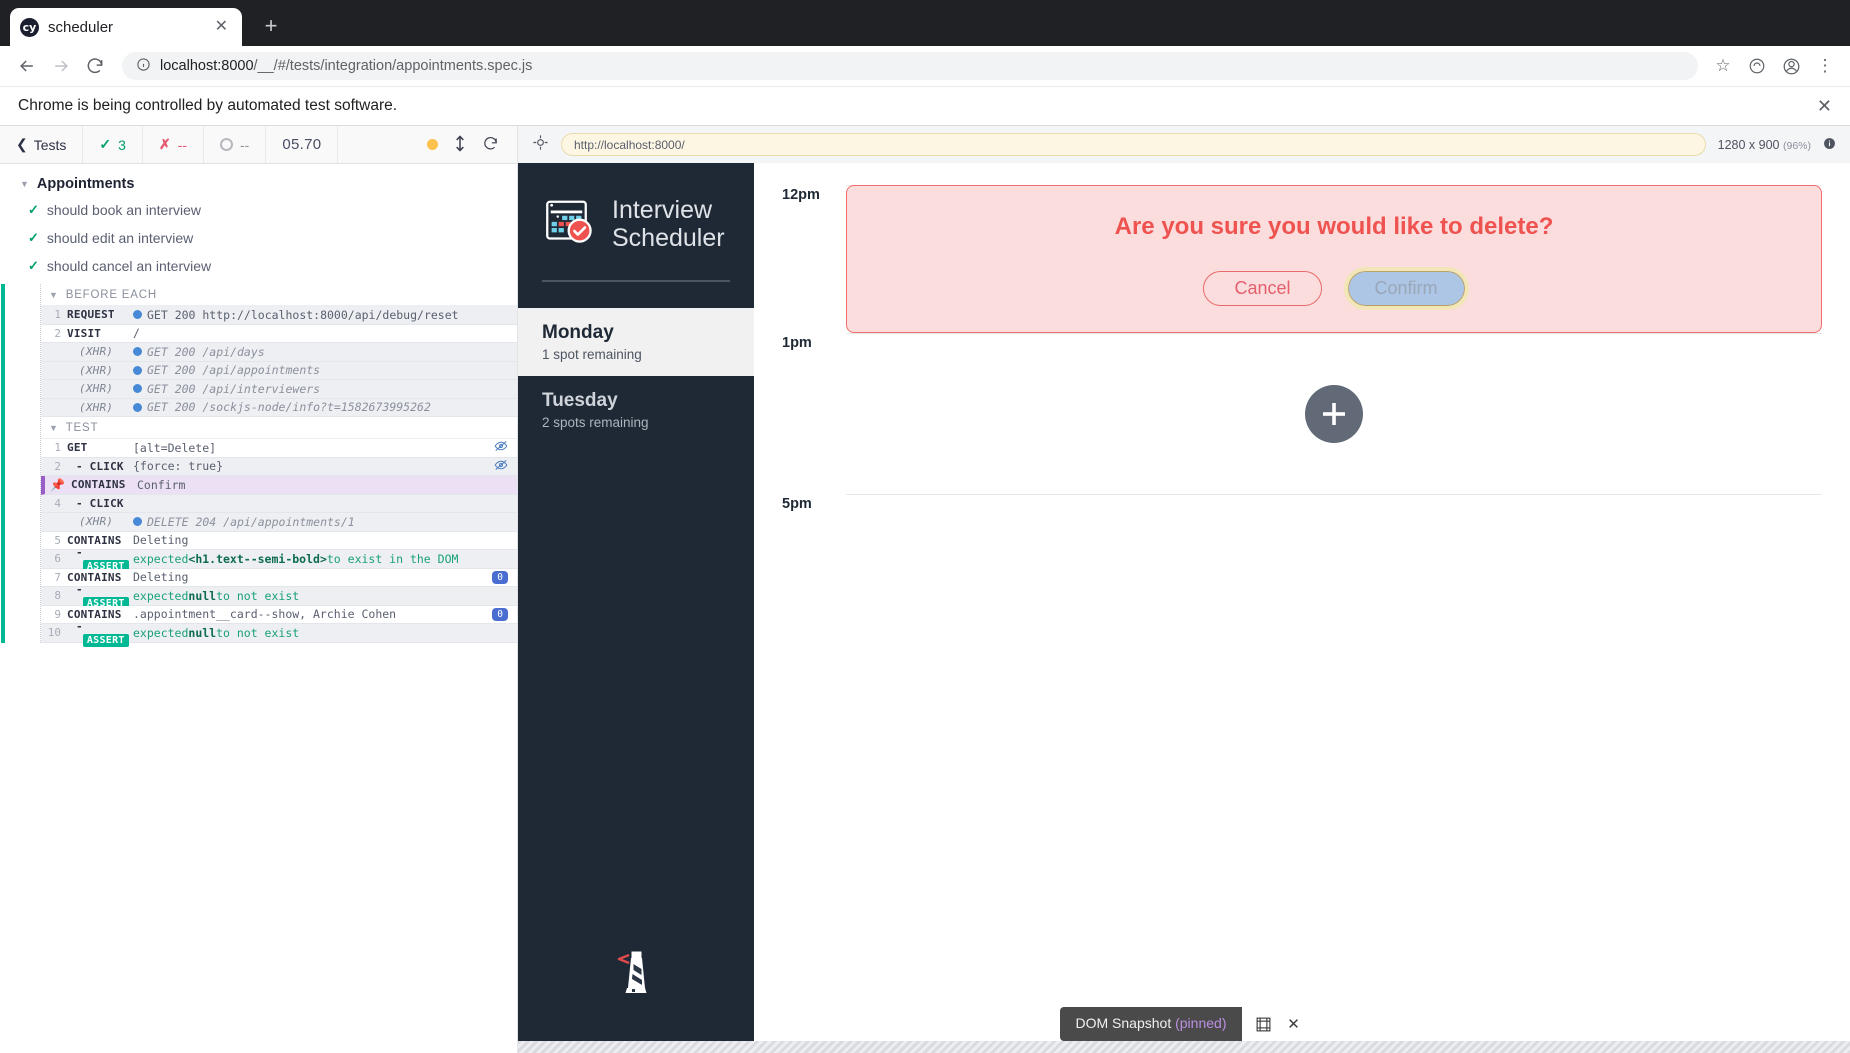  I want to click on command-number: 4, so click(57, 503).